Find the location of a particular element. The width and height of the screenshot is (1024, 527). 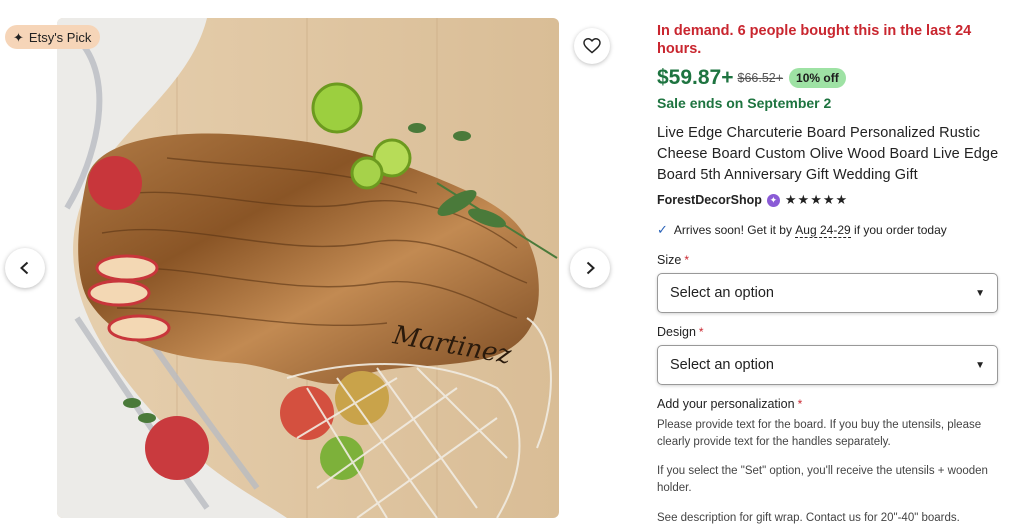

checkmark-icon: ✓ is located at coordinates (662, 229).